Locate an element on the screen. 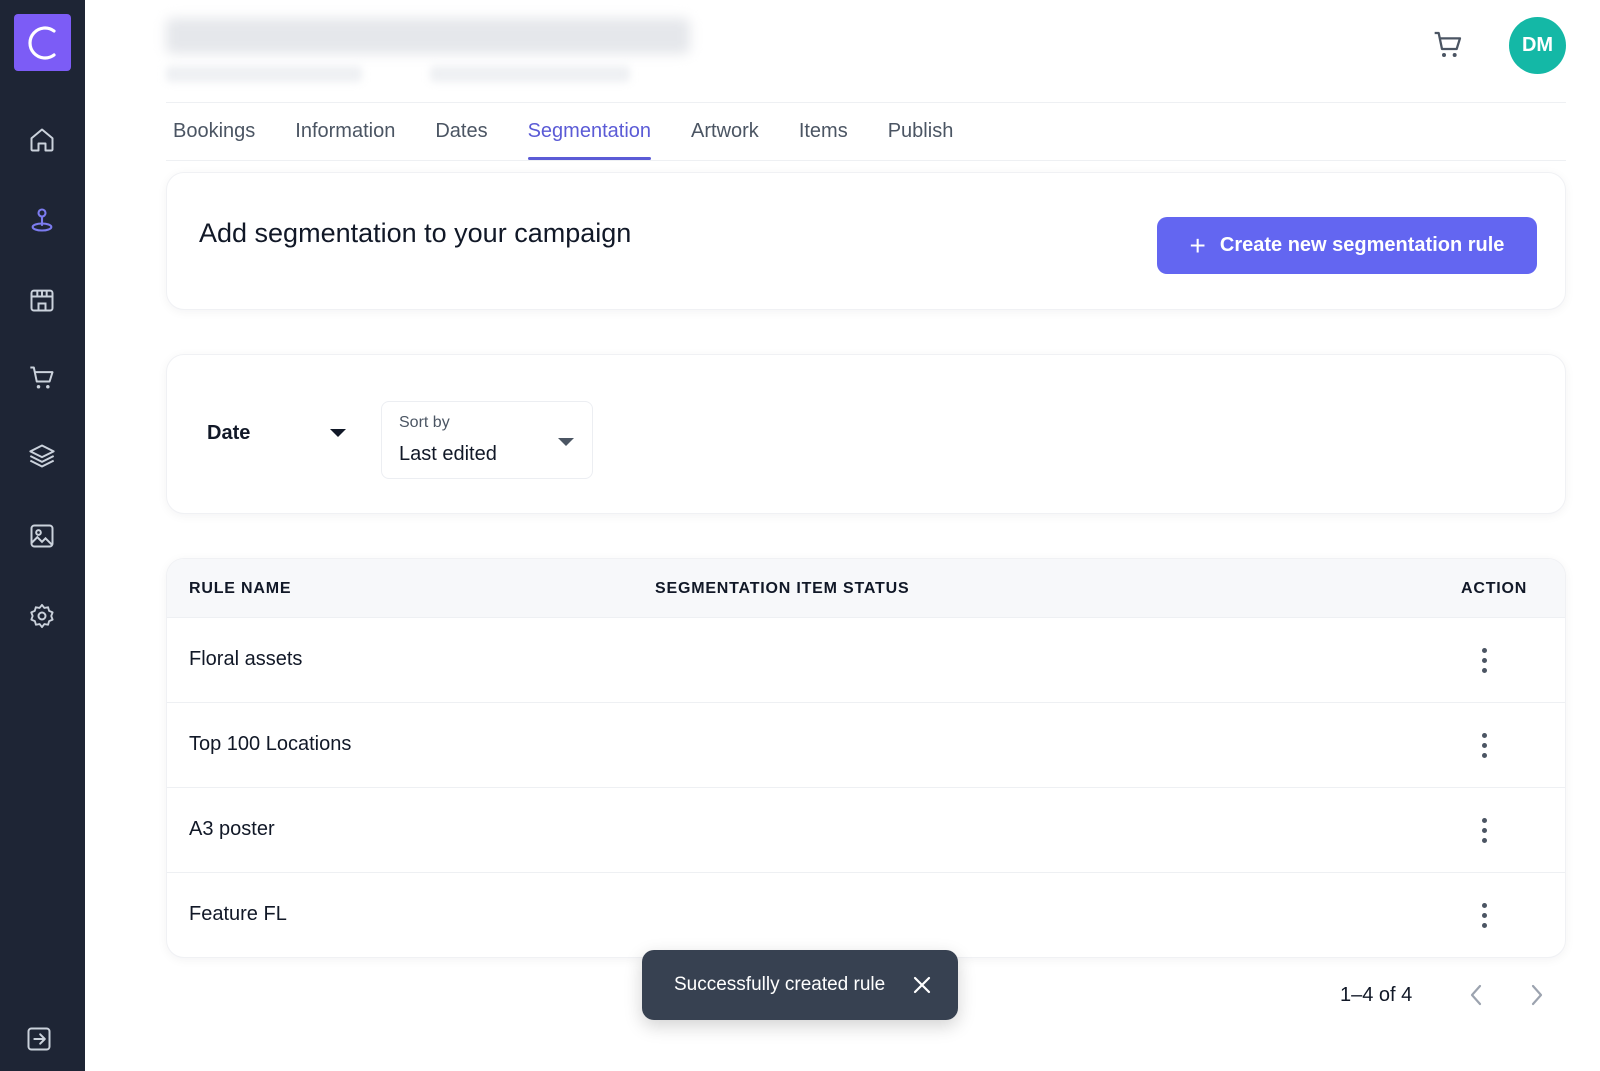 The height and width of the screenshot is (1071, 1600). date-filter-select: Date is located at coordinates (277, 433).